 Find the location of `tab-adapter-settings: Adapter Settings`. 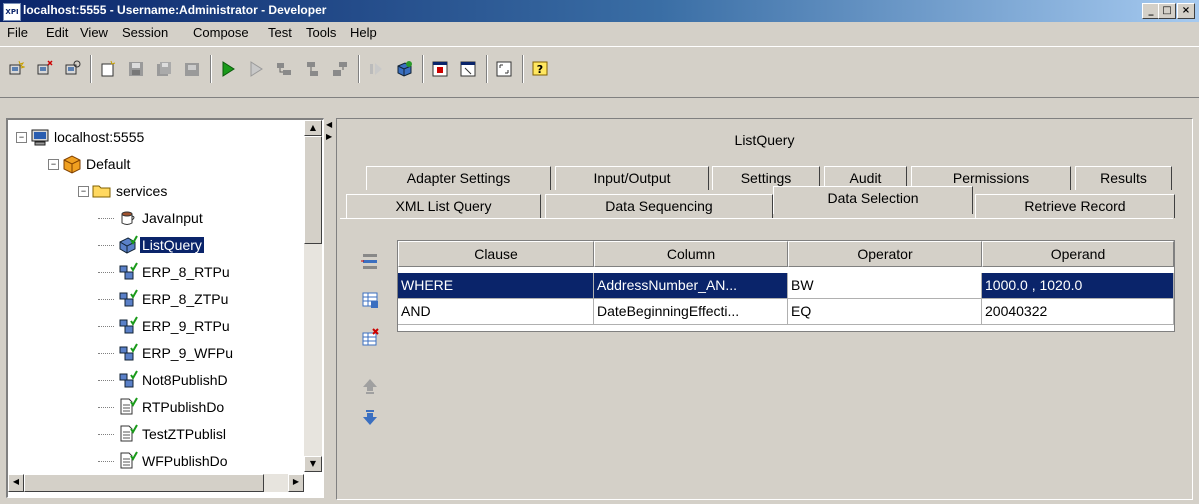

tab-adapter-settings: Adapter Settings is located at coordinates (458, 178).